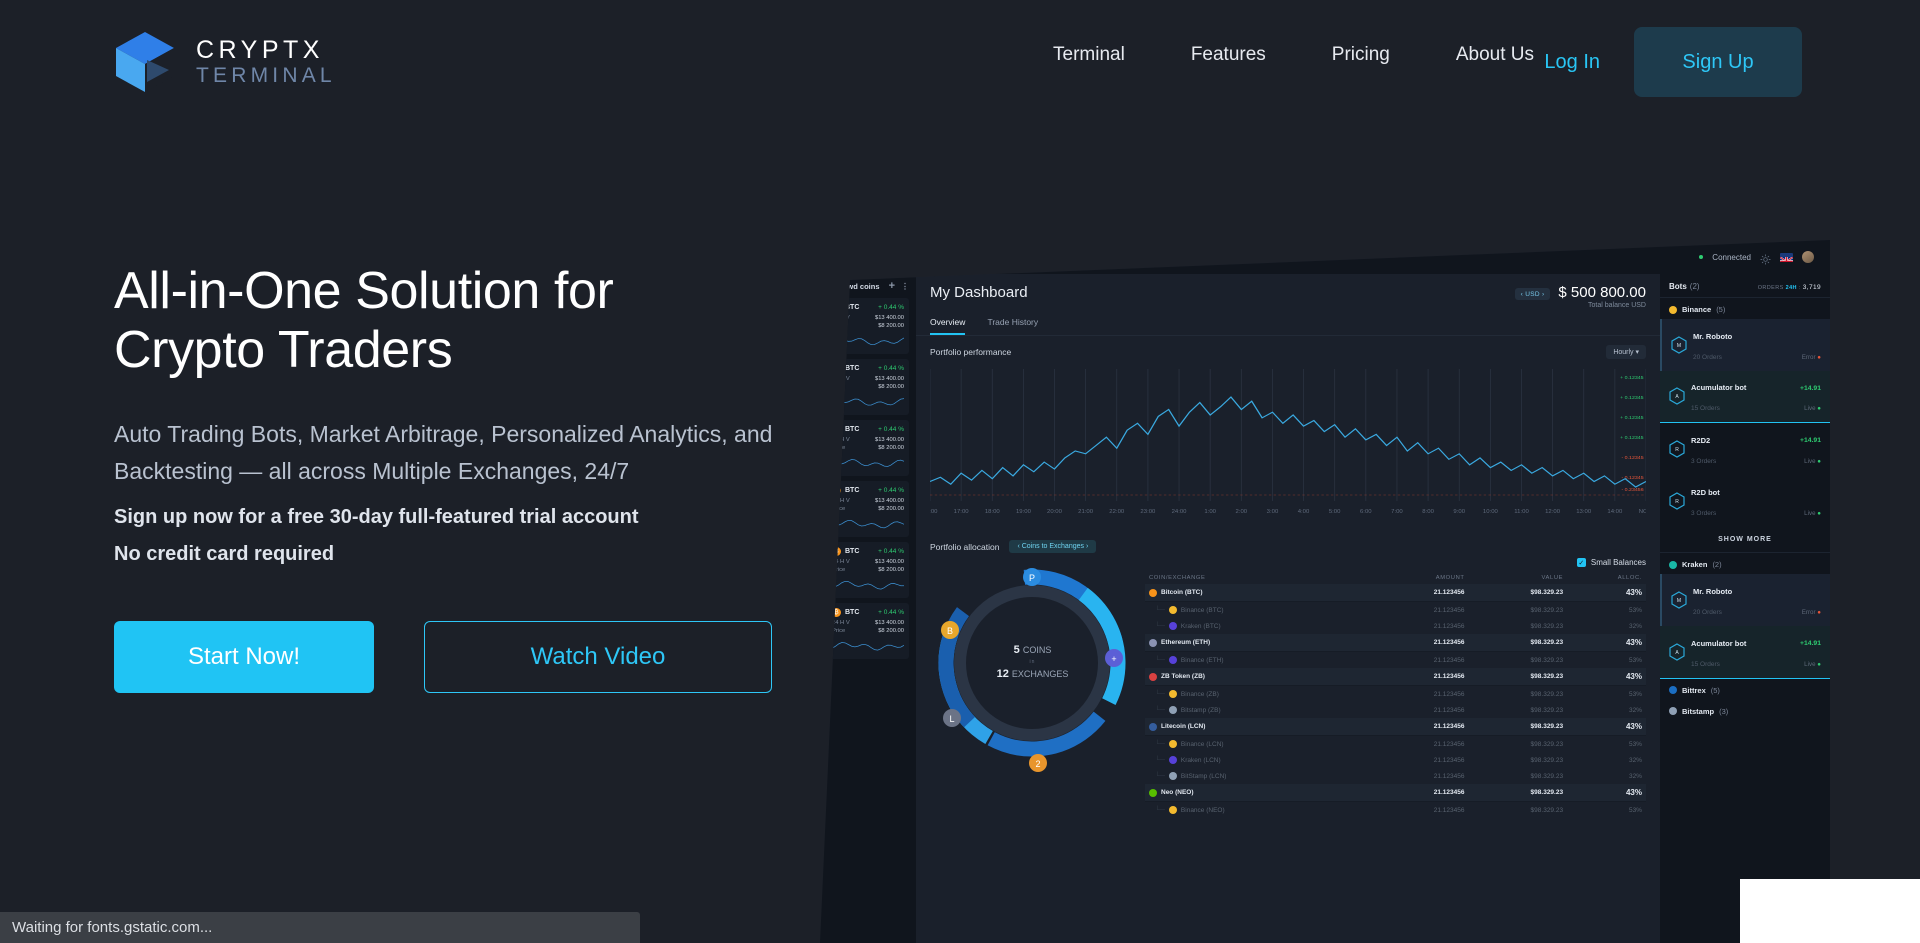  Describe the element at coordinates (1633, 642) in the screenshot. I see `asset-alloc: 43%` at that location.